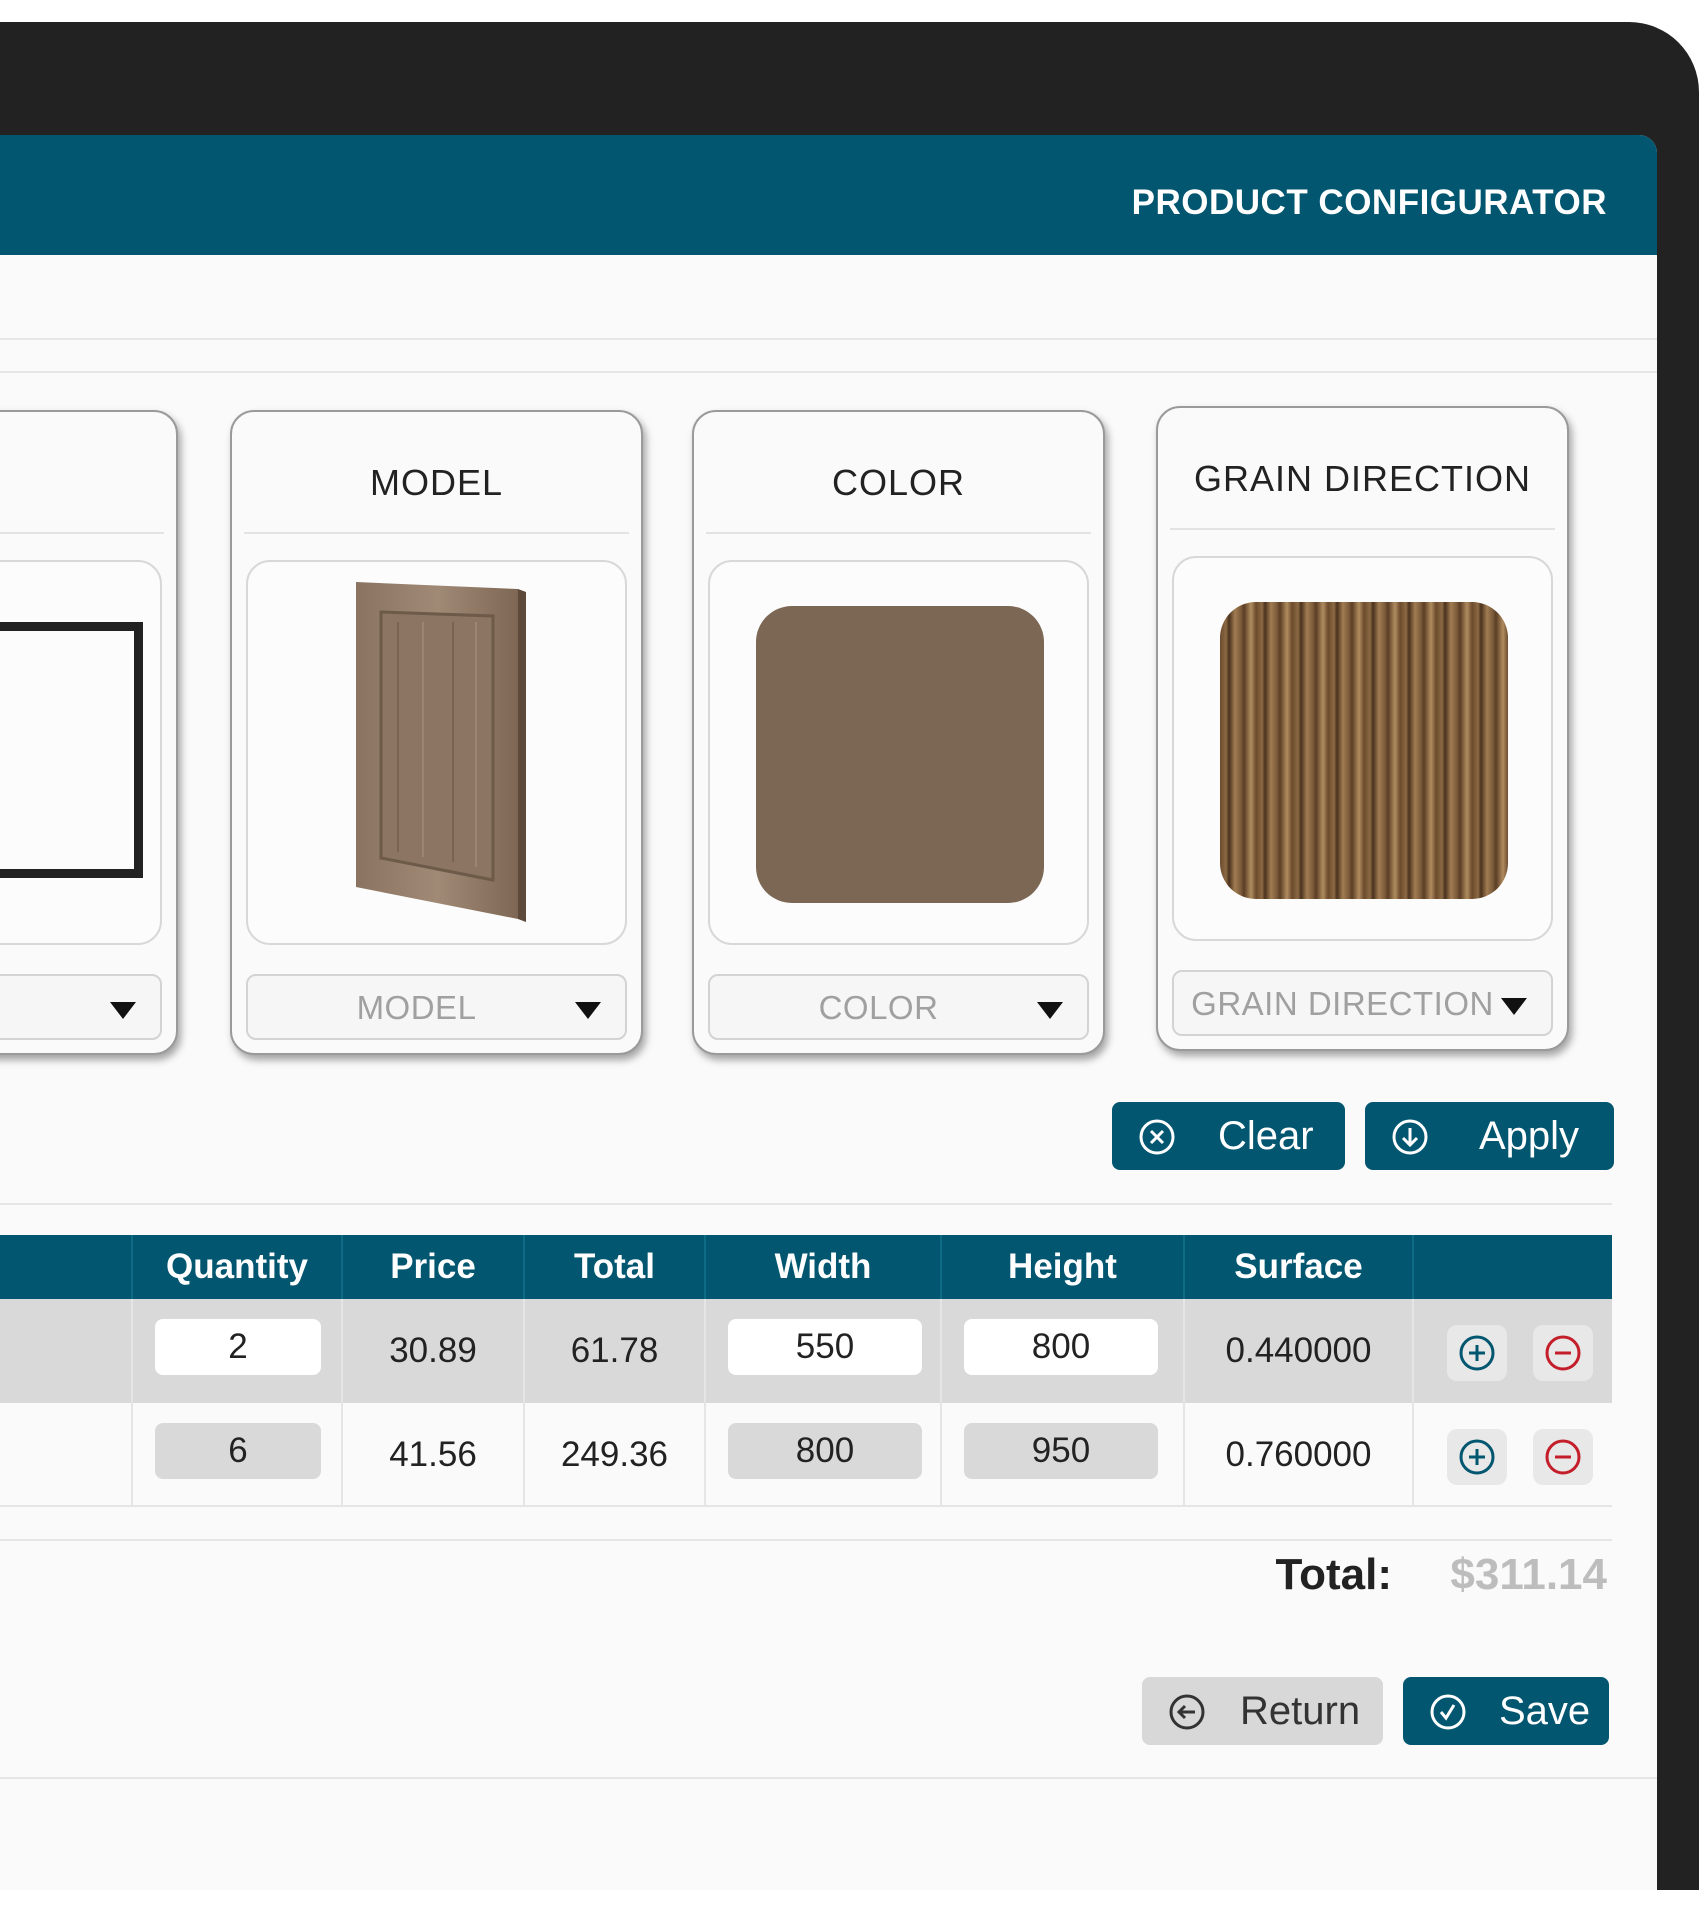  I want to click on column-header-actions, so click(1513, 1267).